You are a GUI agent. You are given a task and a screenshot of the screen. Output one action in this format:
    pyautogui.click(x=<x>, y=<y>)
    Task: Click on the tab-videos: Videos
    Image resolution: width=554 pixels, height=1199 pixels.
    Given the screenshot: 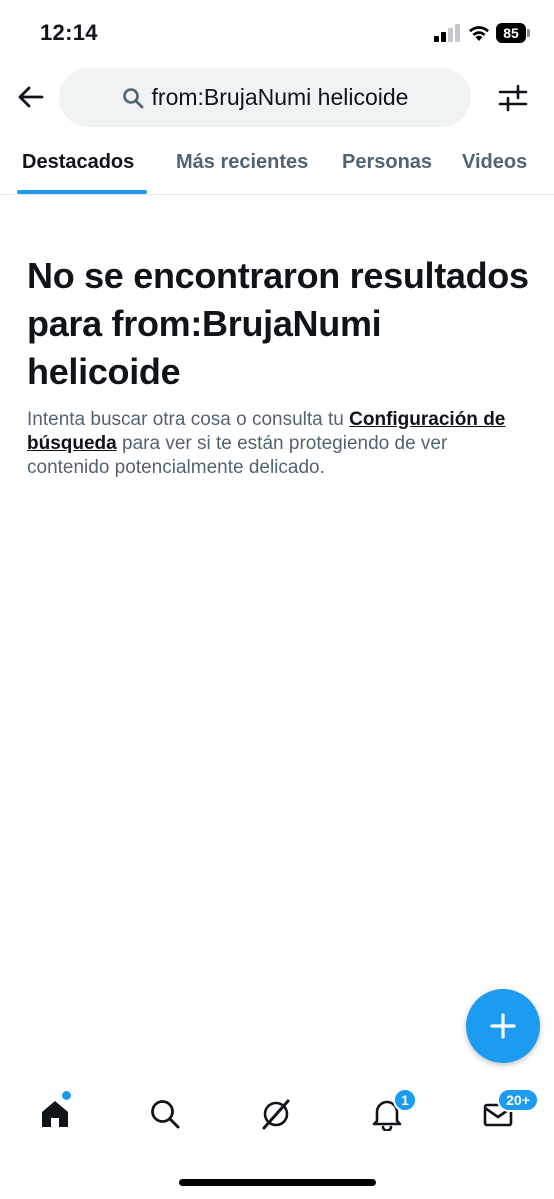 What is the action you would take?
    pyautogui.click(x=494, y=162)
    